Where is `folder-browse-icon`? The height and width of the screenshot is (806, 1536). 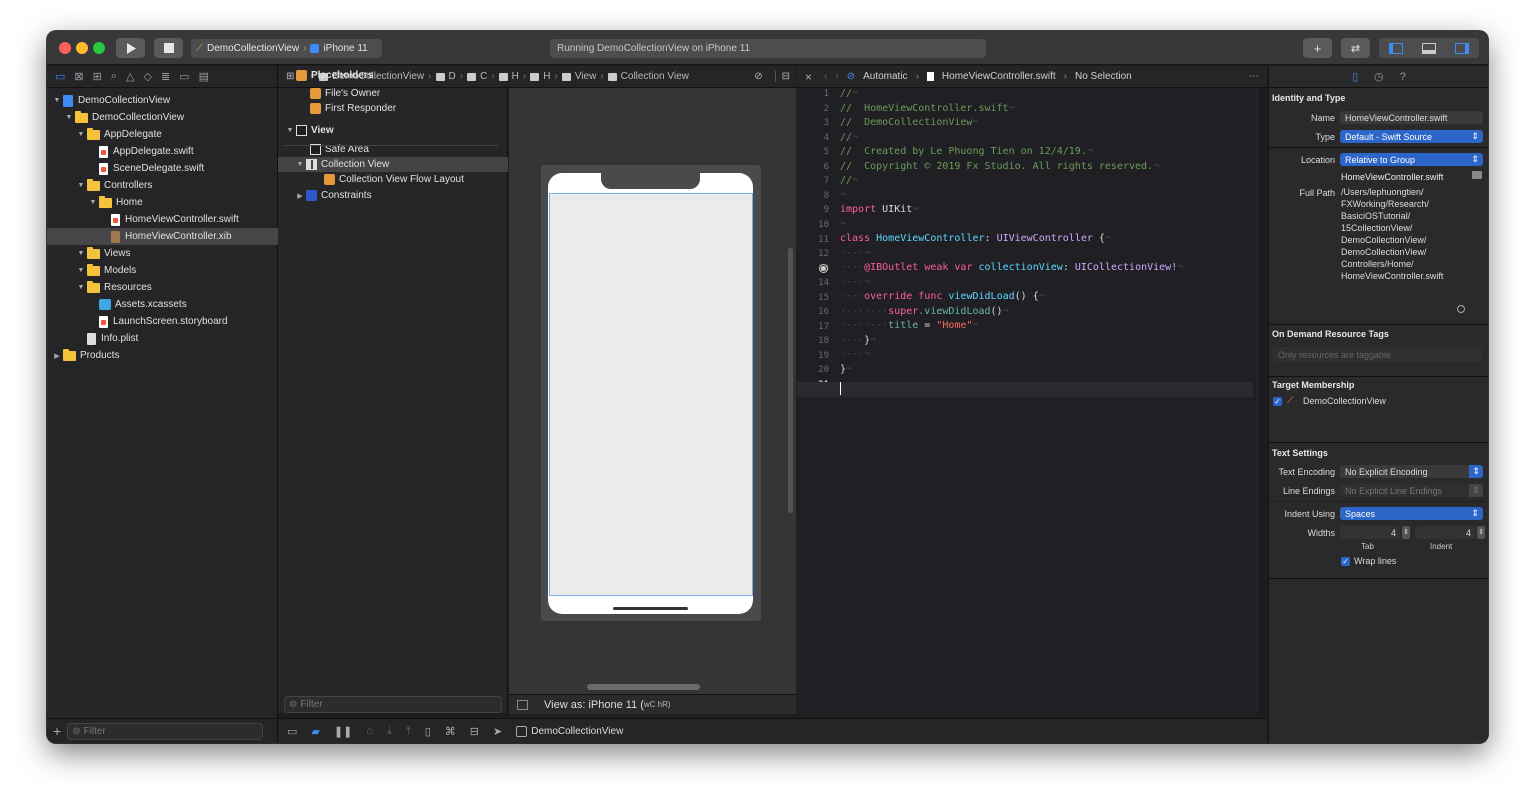
folder-browse-icon is located at coordinates (1477, 175).